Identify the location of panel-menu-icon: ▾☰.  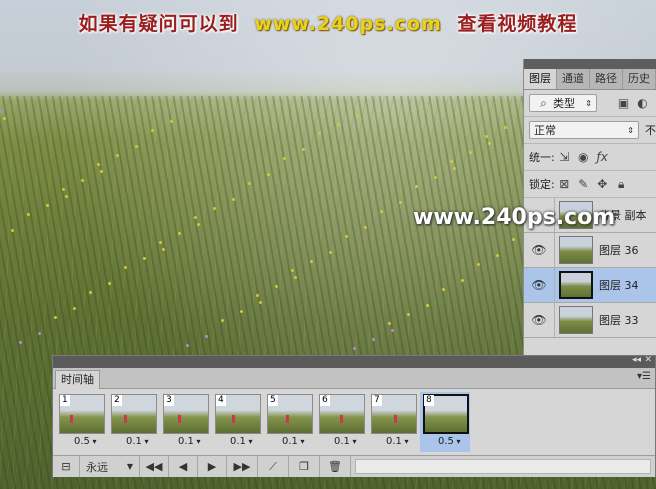
(644, 376).